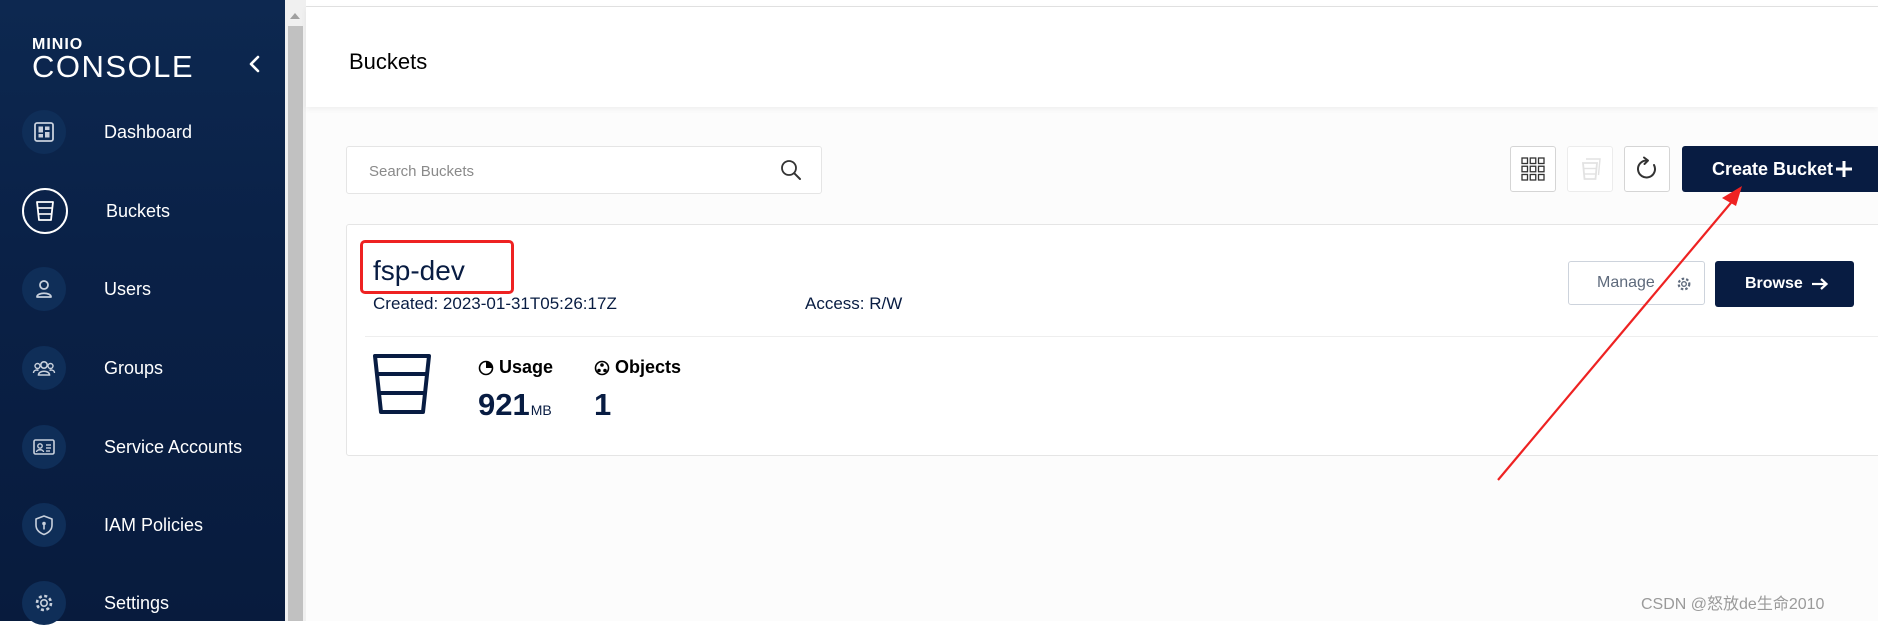 This screenshot has height=626, width=1878. I want to click on bulk-delete-button, so click(1590, 169).